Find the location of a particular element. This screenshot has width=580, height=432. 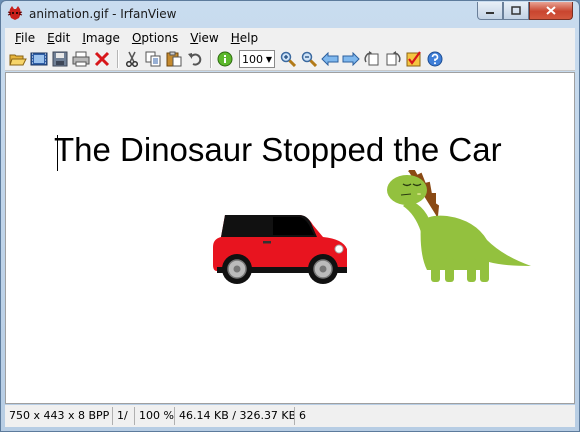

thumbnails-filmstrip-icon is located at coordinates (39, 59).